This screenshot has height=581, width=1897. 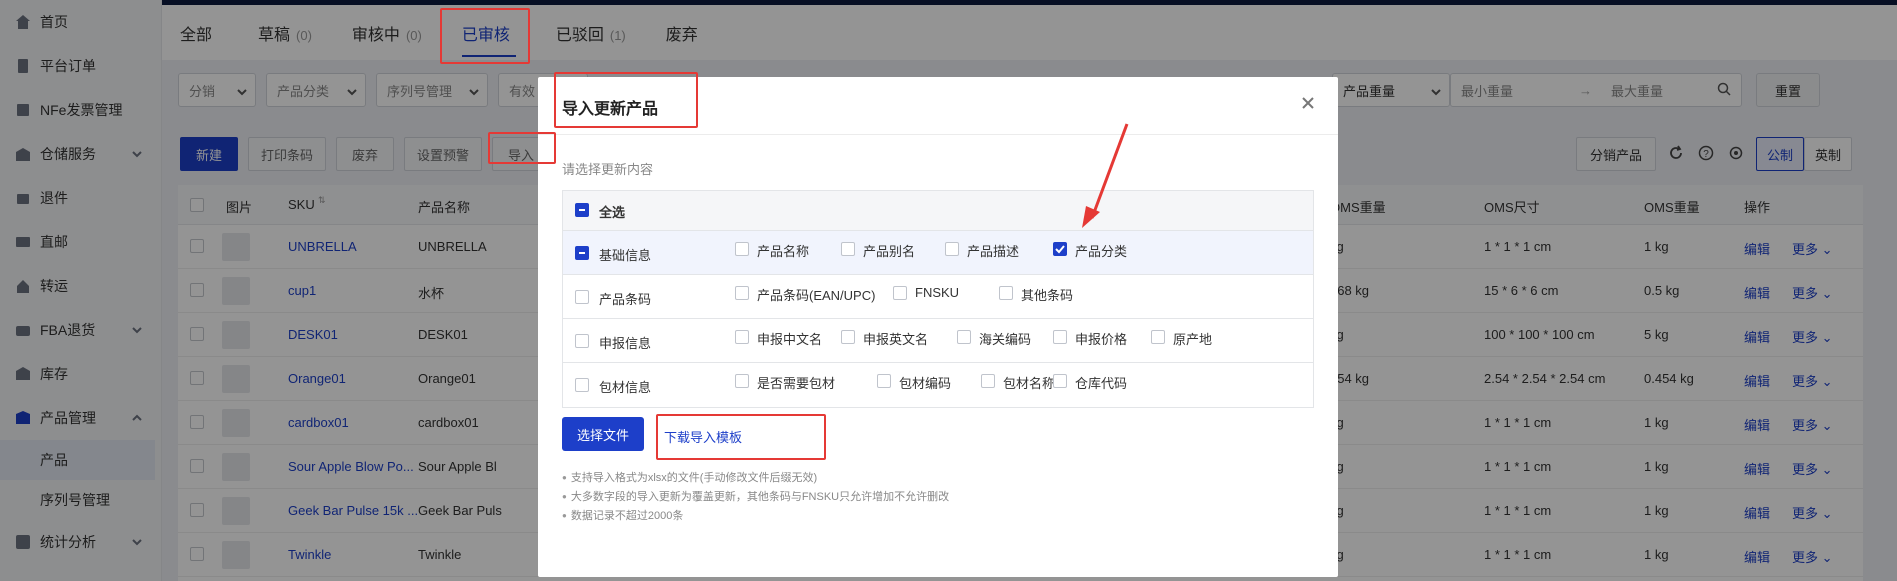 I want to click on note-item: 大多数字段的导入更新为覆盖更新，其他条码与FNSKU只允许增加不允许删改, so click(x=755, y=497).